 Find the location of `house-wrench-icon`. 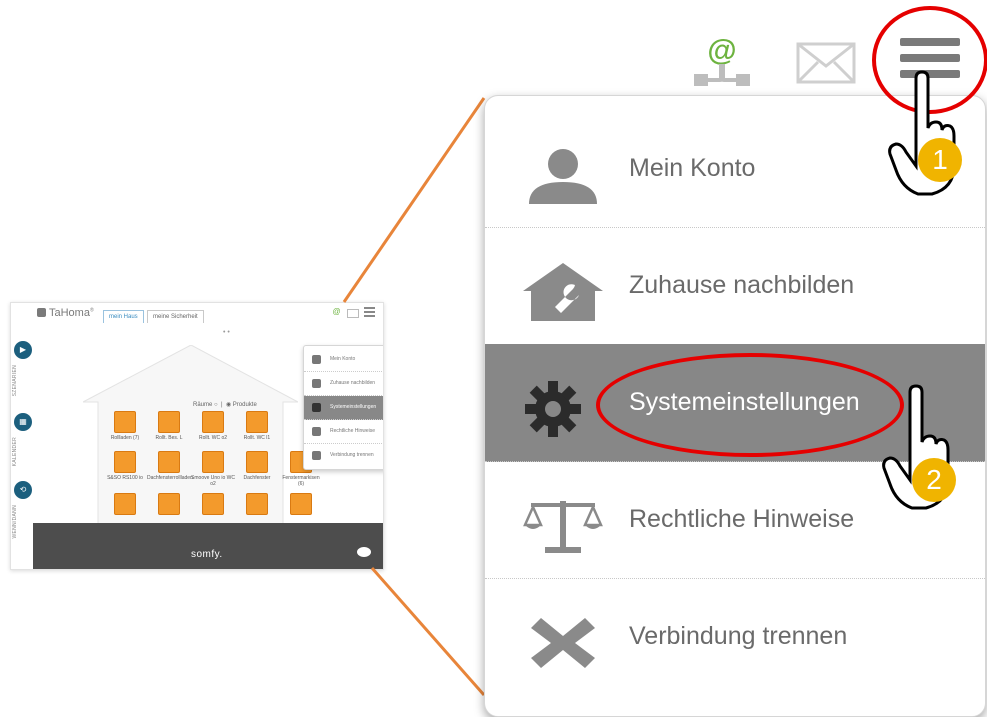

house-wrench-icon is located at coordinates (563, 292).